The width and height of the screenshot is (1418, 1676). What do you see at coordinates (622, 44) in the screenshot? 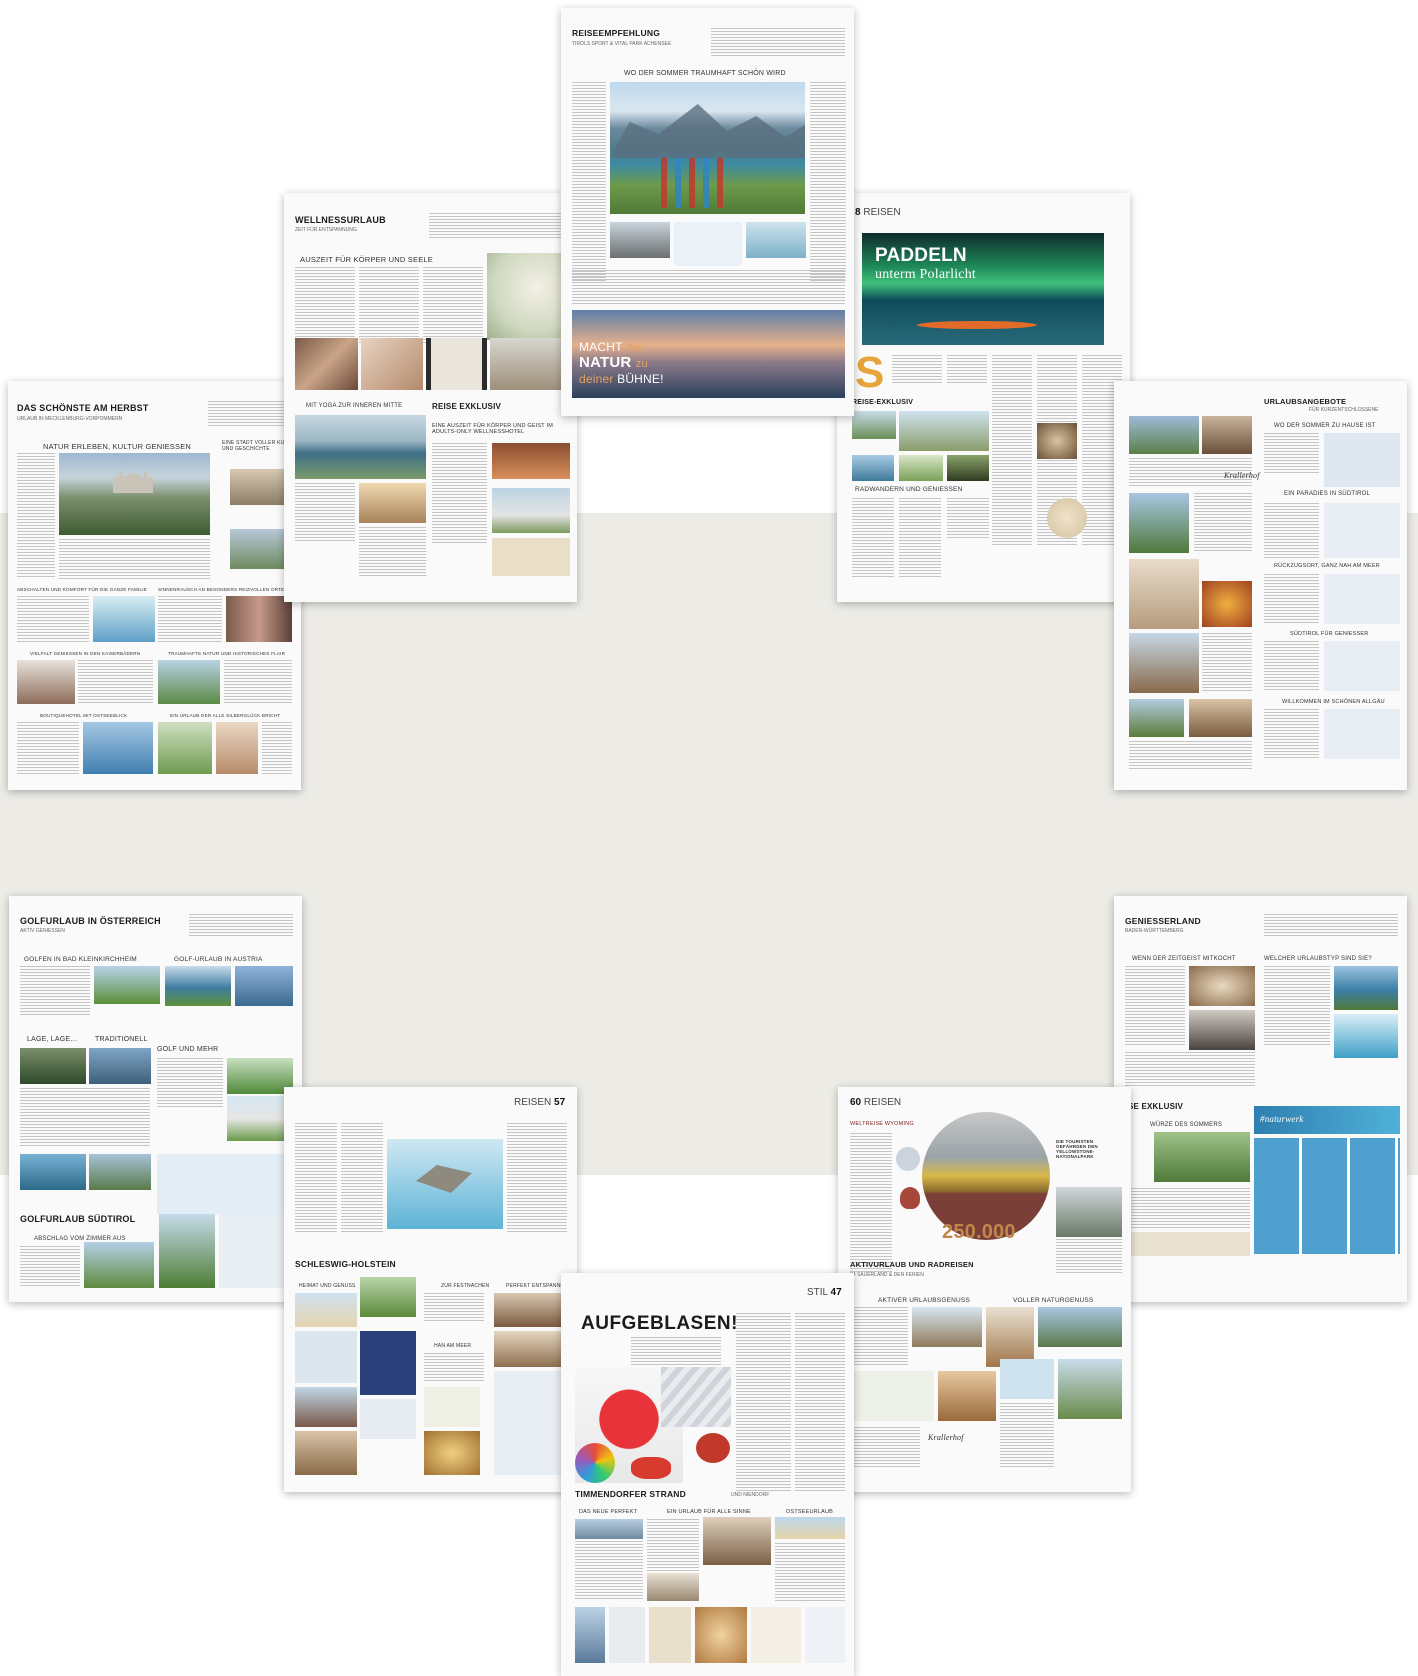
I see `page-subtitle: TIROLS SPORT & VITAL PARK ACHENSEE` at bounding box center [622, 44].